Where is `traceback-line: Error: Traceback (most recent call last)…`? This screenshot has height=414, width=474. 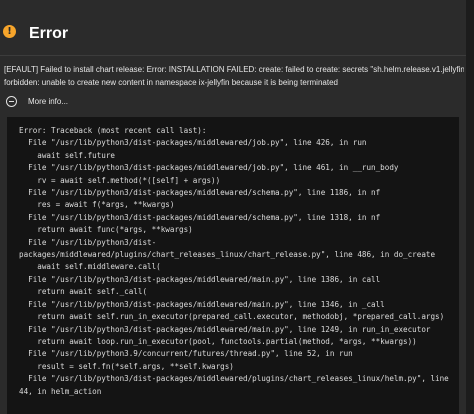
traceback-line: Error: Traceback (most recent call last)… is located at coordinates (113, 130).